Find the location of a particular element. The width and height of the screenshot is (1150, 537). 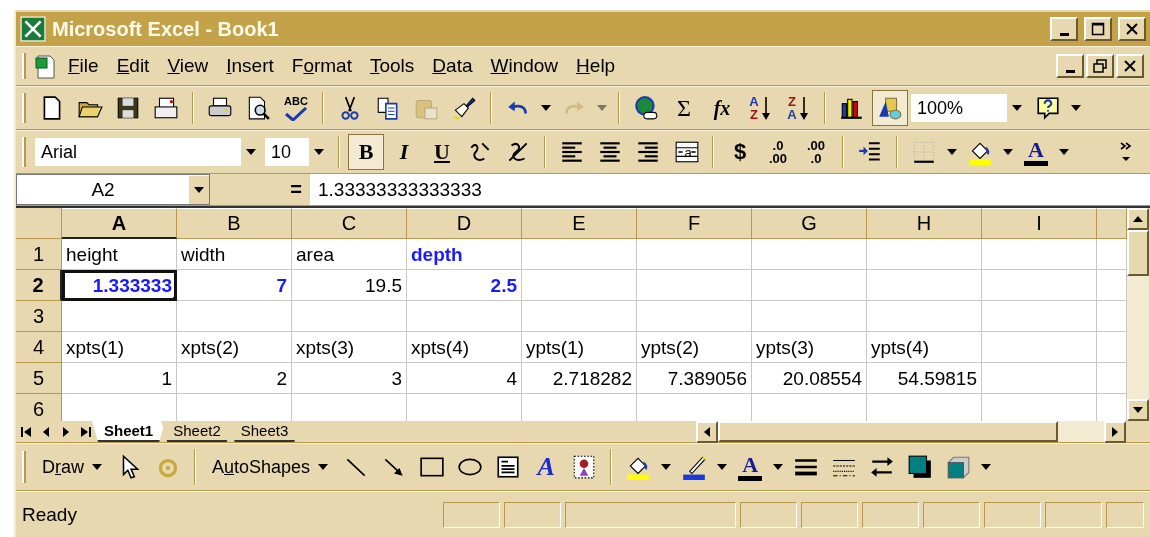

maximize-button is located at coordinates (1098, 29).